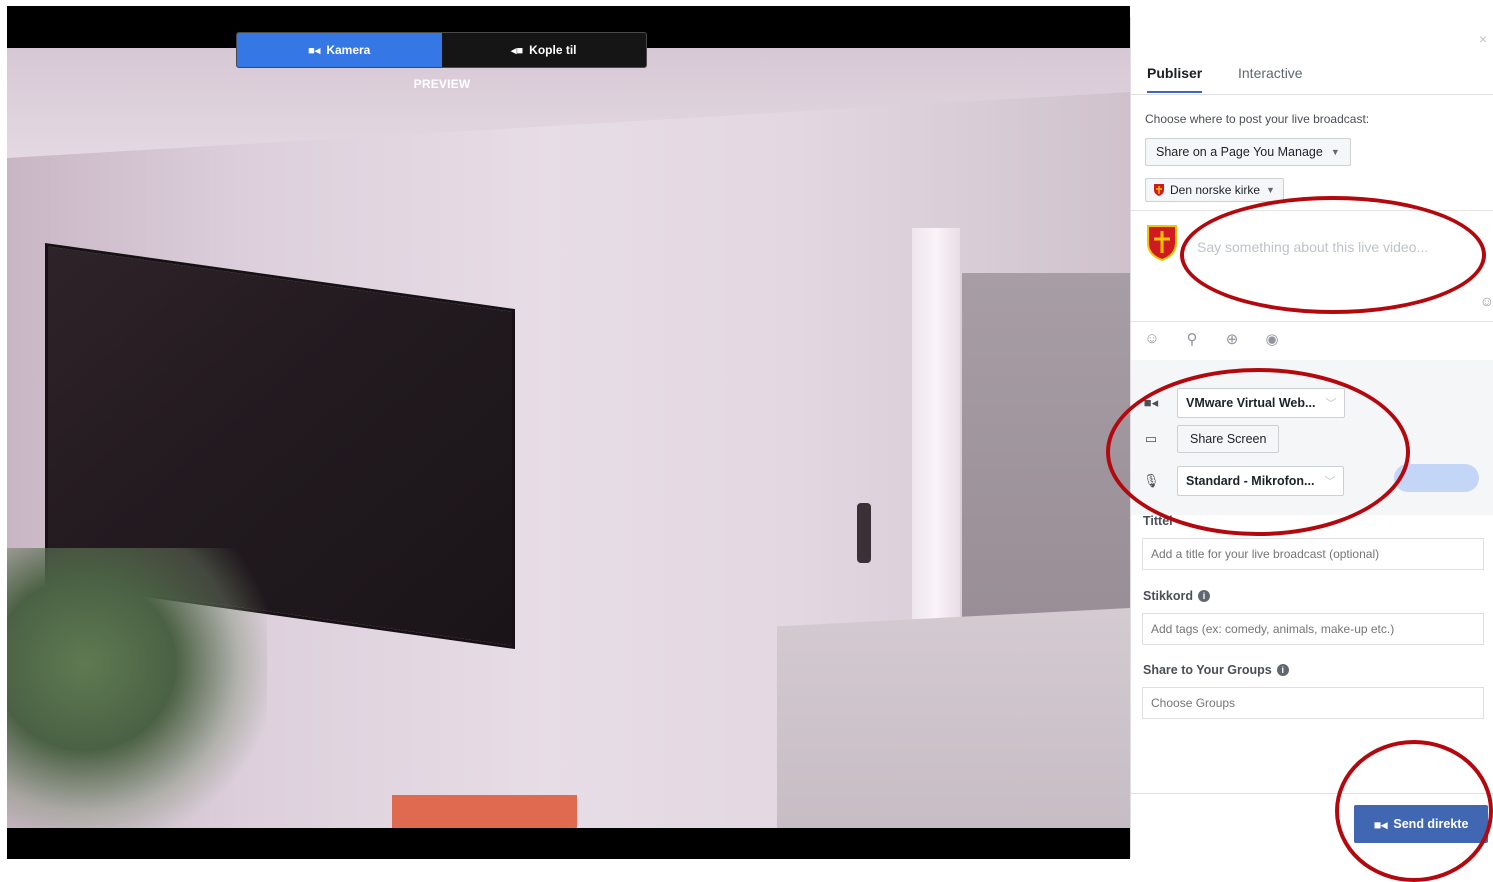 The image size is (1493, 882). I want to click on camera-select: VMware Virtual Web... ﹀, so click(1261, 403).